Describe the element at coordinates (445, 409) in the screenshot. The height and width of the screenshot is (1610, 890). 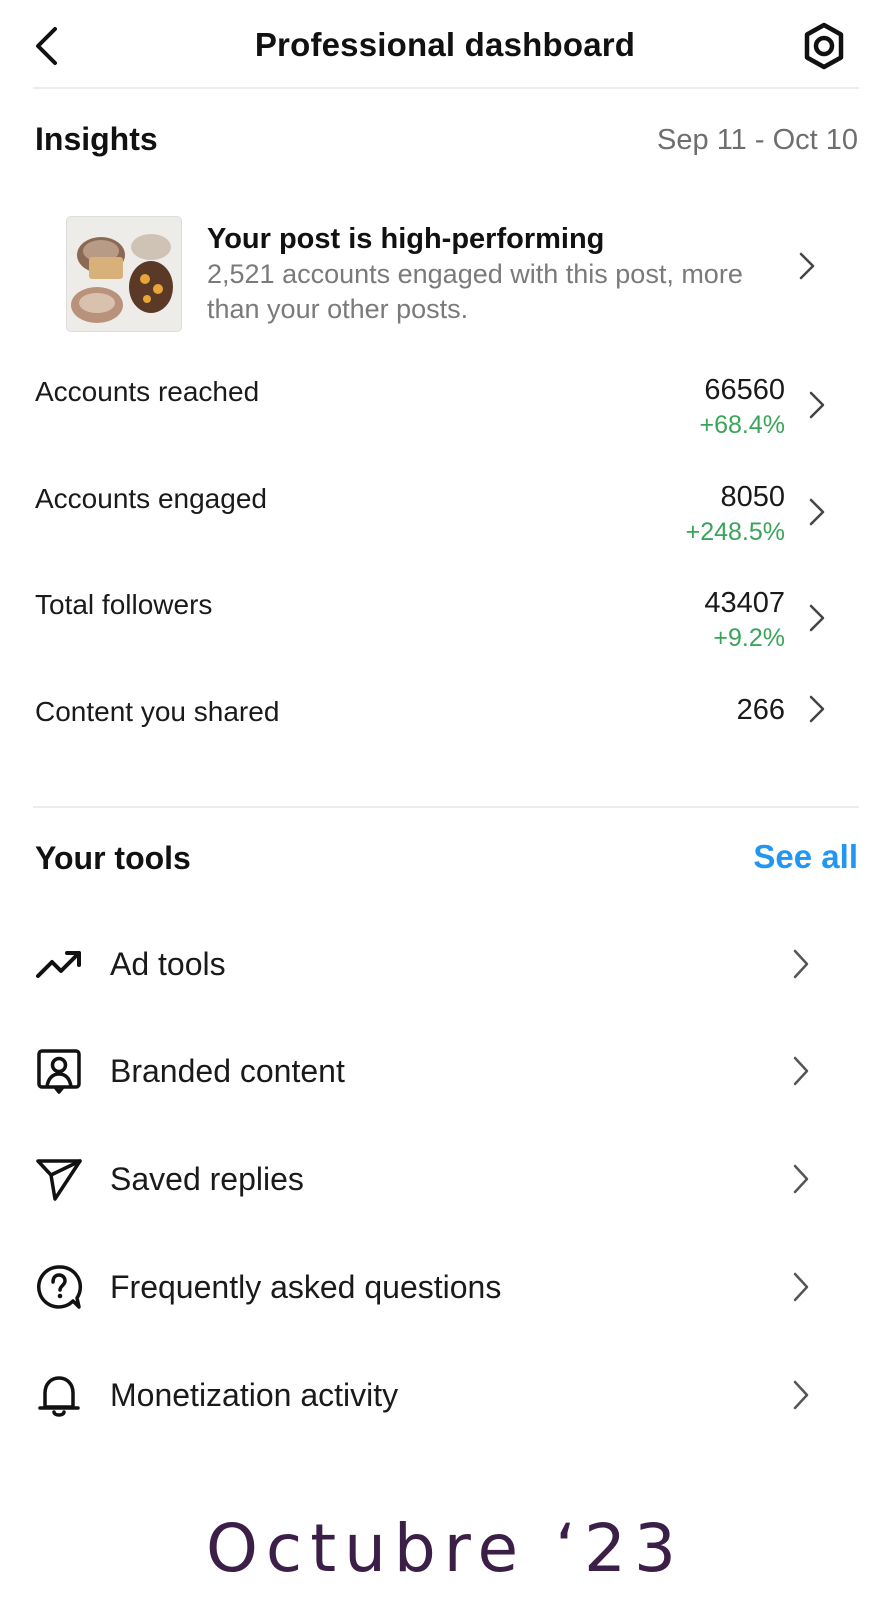
I see `metric-accounts-reached: Accounts reached 66560 +68.4%` at that location.